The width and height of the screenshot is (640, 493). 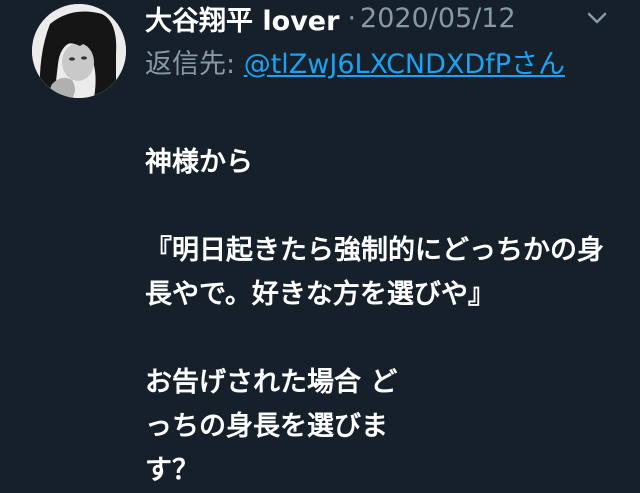 I want to click on avatar-photo-icon, so click(x=79, y=51).